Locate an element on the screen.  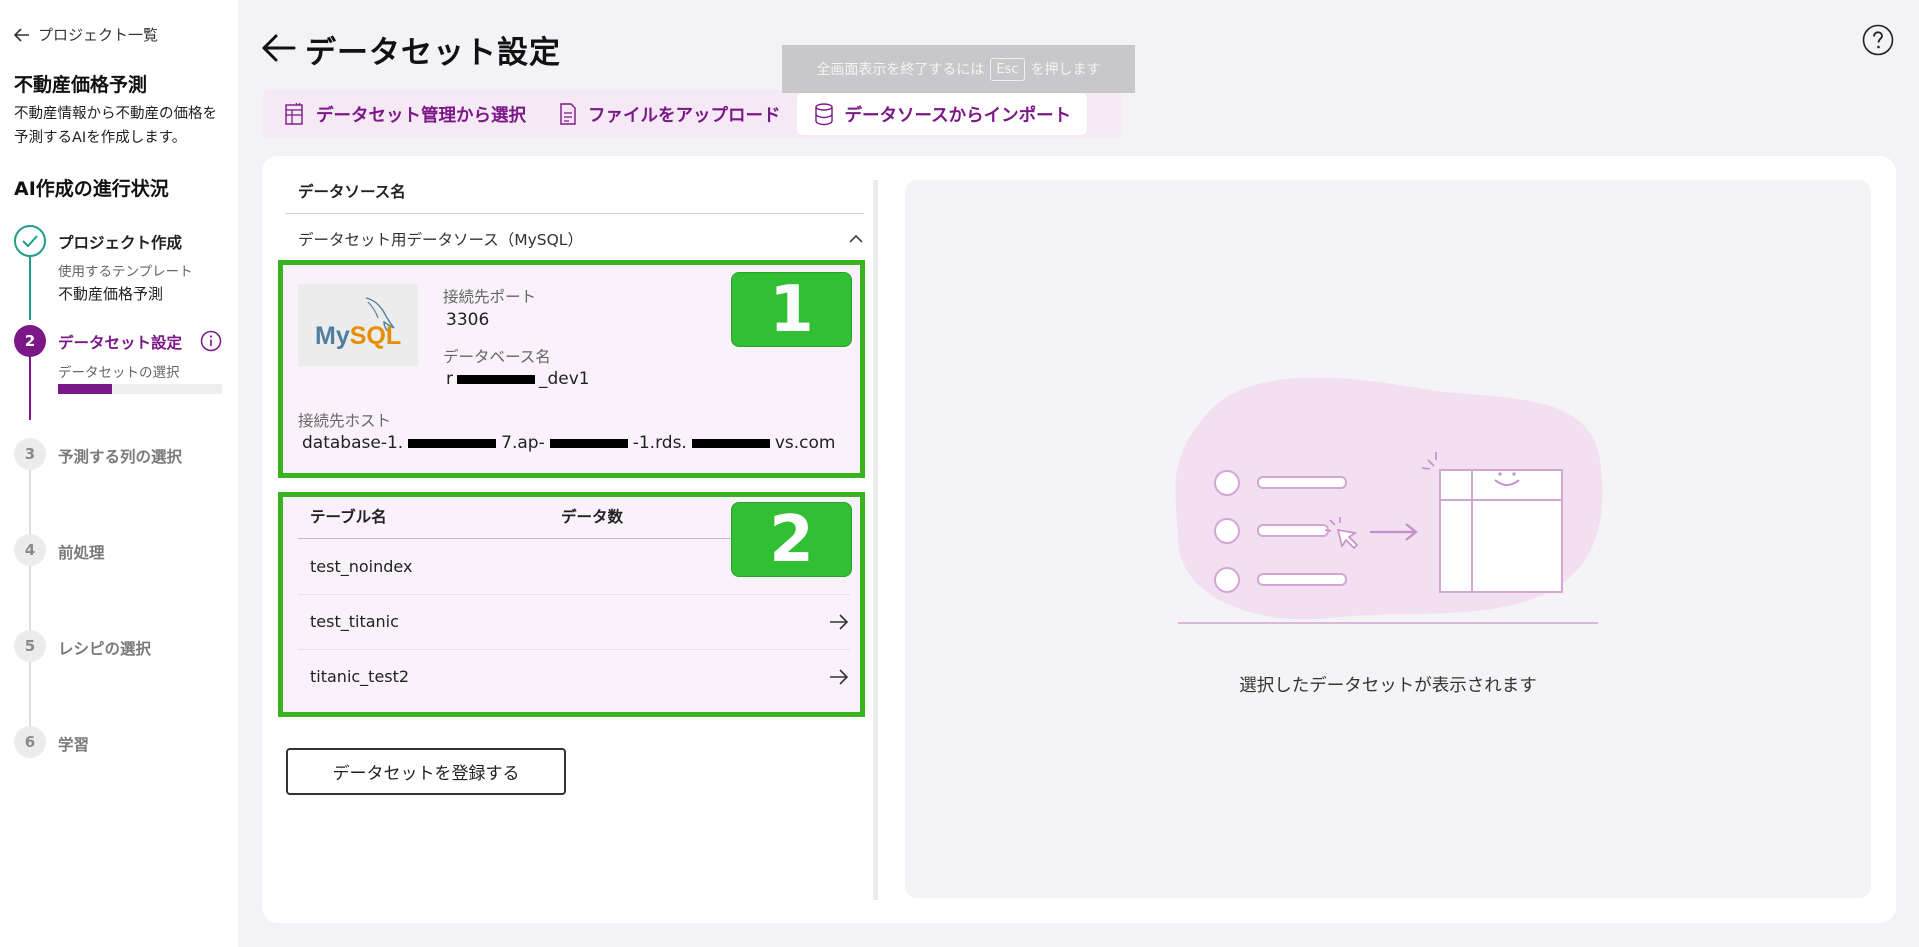
database-label: データベース名 is located at coordinates (497, 357).